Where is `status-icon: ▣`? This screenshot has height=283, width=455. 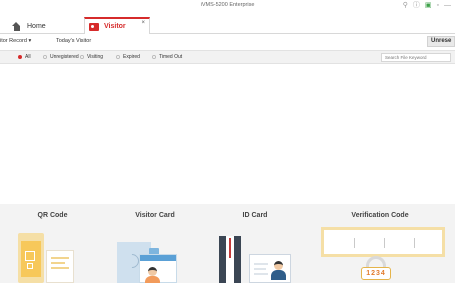
status-icon: ▣ is located at coordinates (428, 6).